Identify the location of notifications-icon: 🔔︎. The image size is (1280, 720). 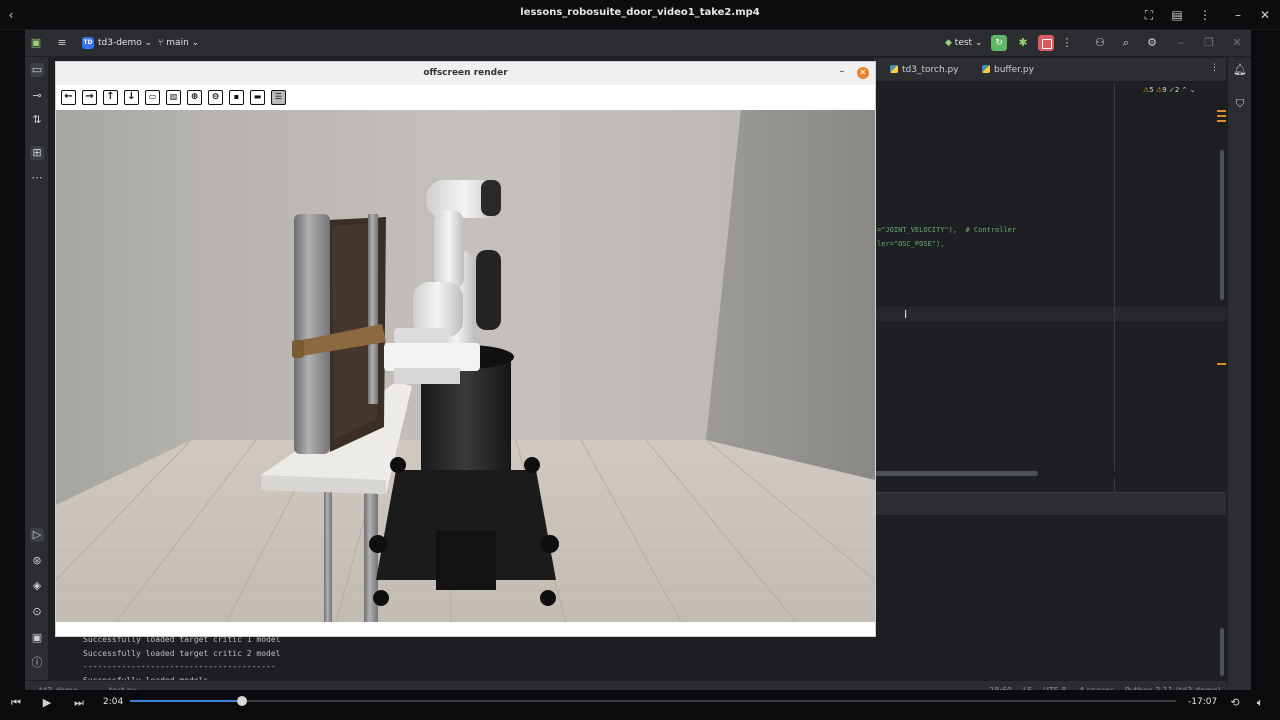
(1240, 70).